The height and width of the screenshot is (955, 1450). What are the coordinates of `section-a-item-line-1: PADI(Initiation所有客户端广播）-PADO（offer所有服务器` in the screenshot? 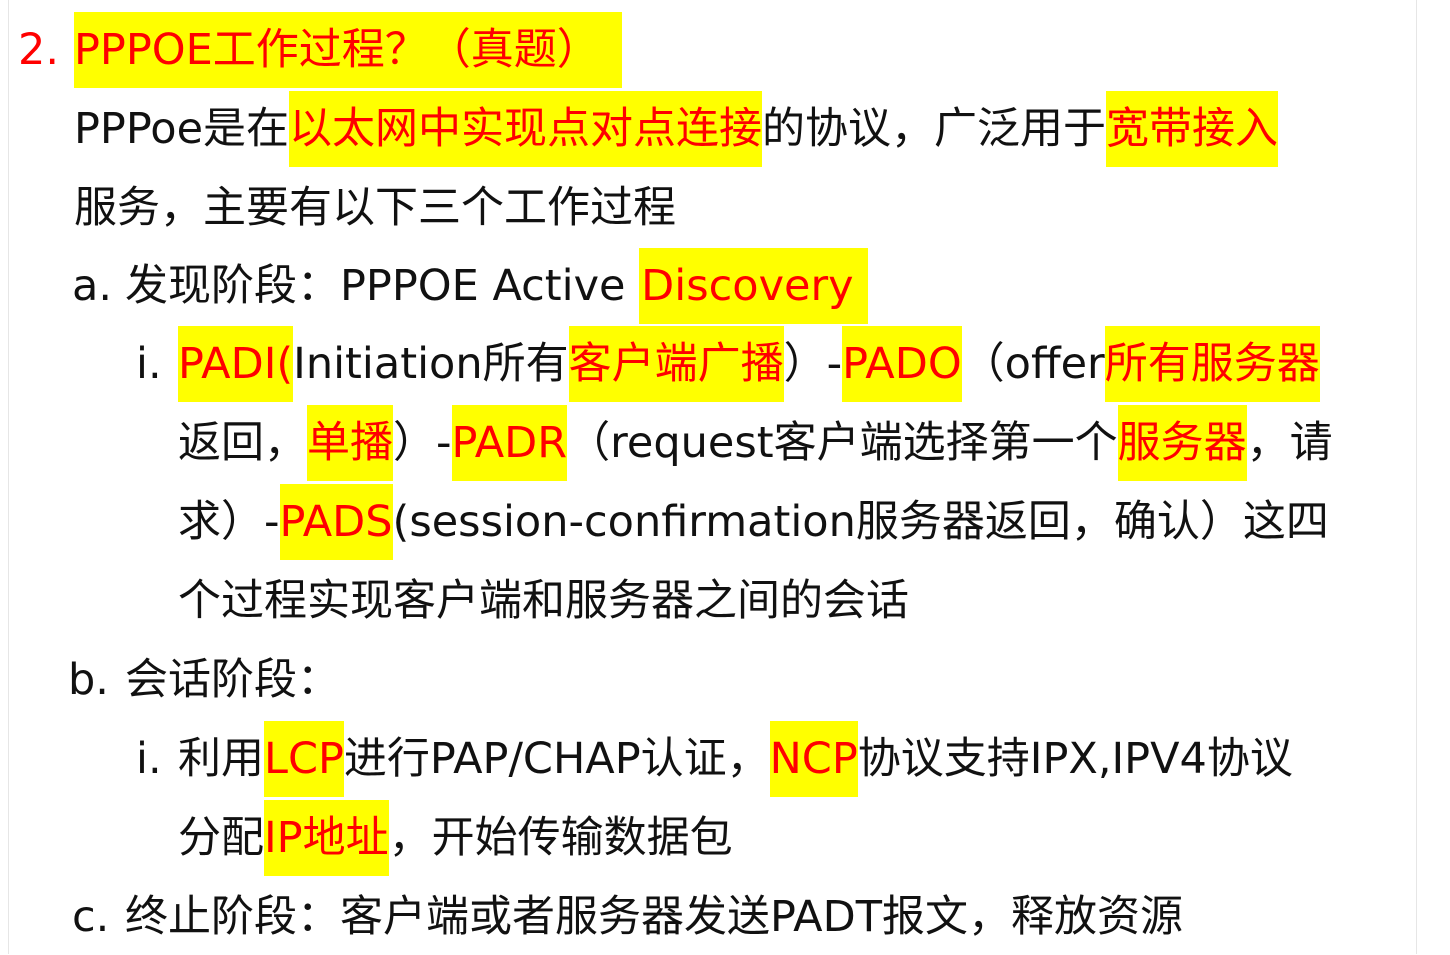 It's located at (749, 364).